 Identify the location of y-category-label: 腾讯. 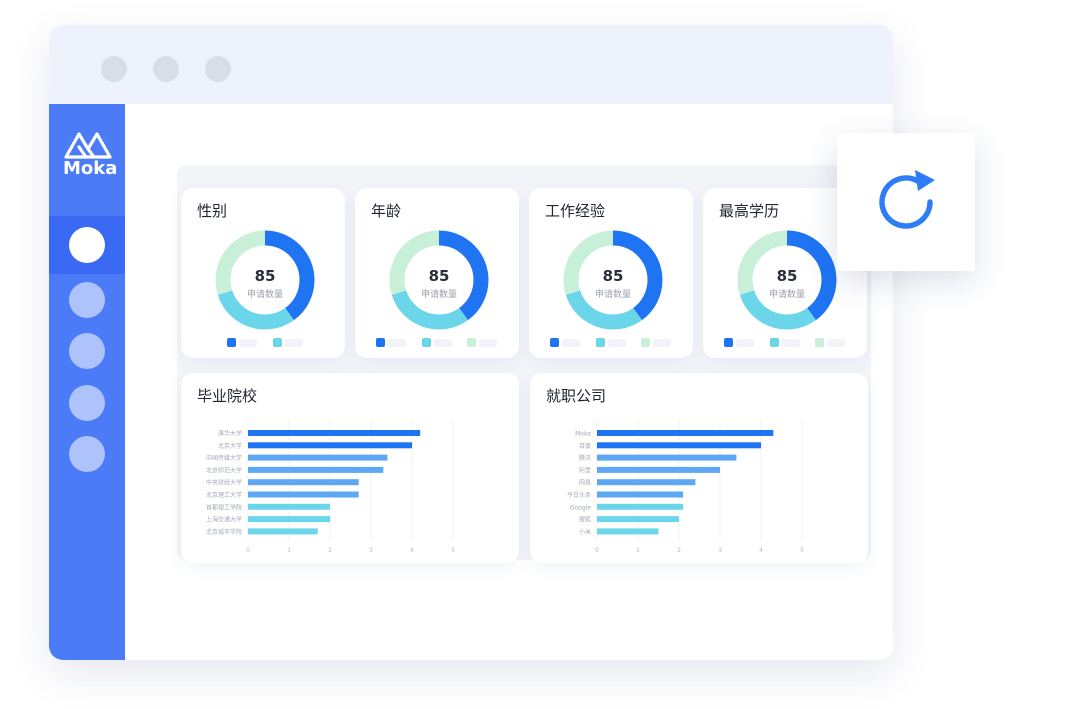
(585, 458).